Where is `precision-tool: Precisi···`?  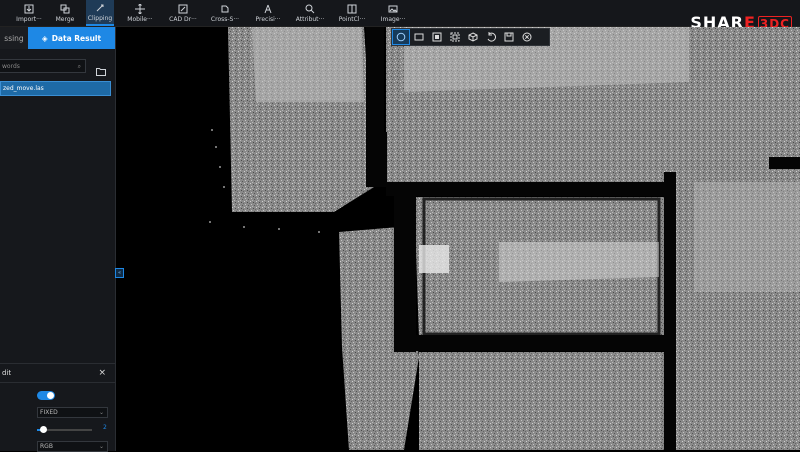
precision-tool: Precisi··· is located at coordinates (268, 13).